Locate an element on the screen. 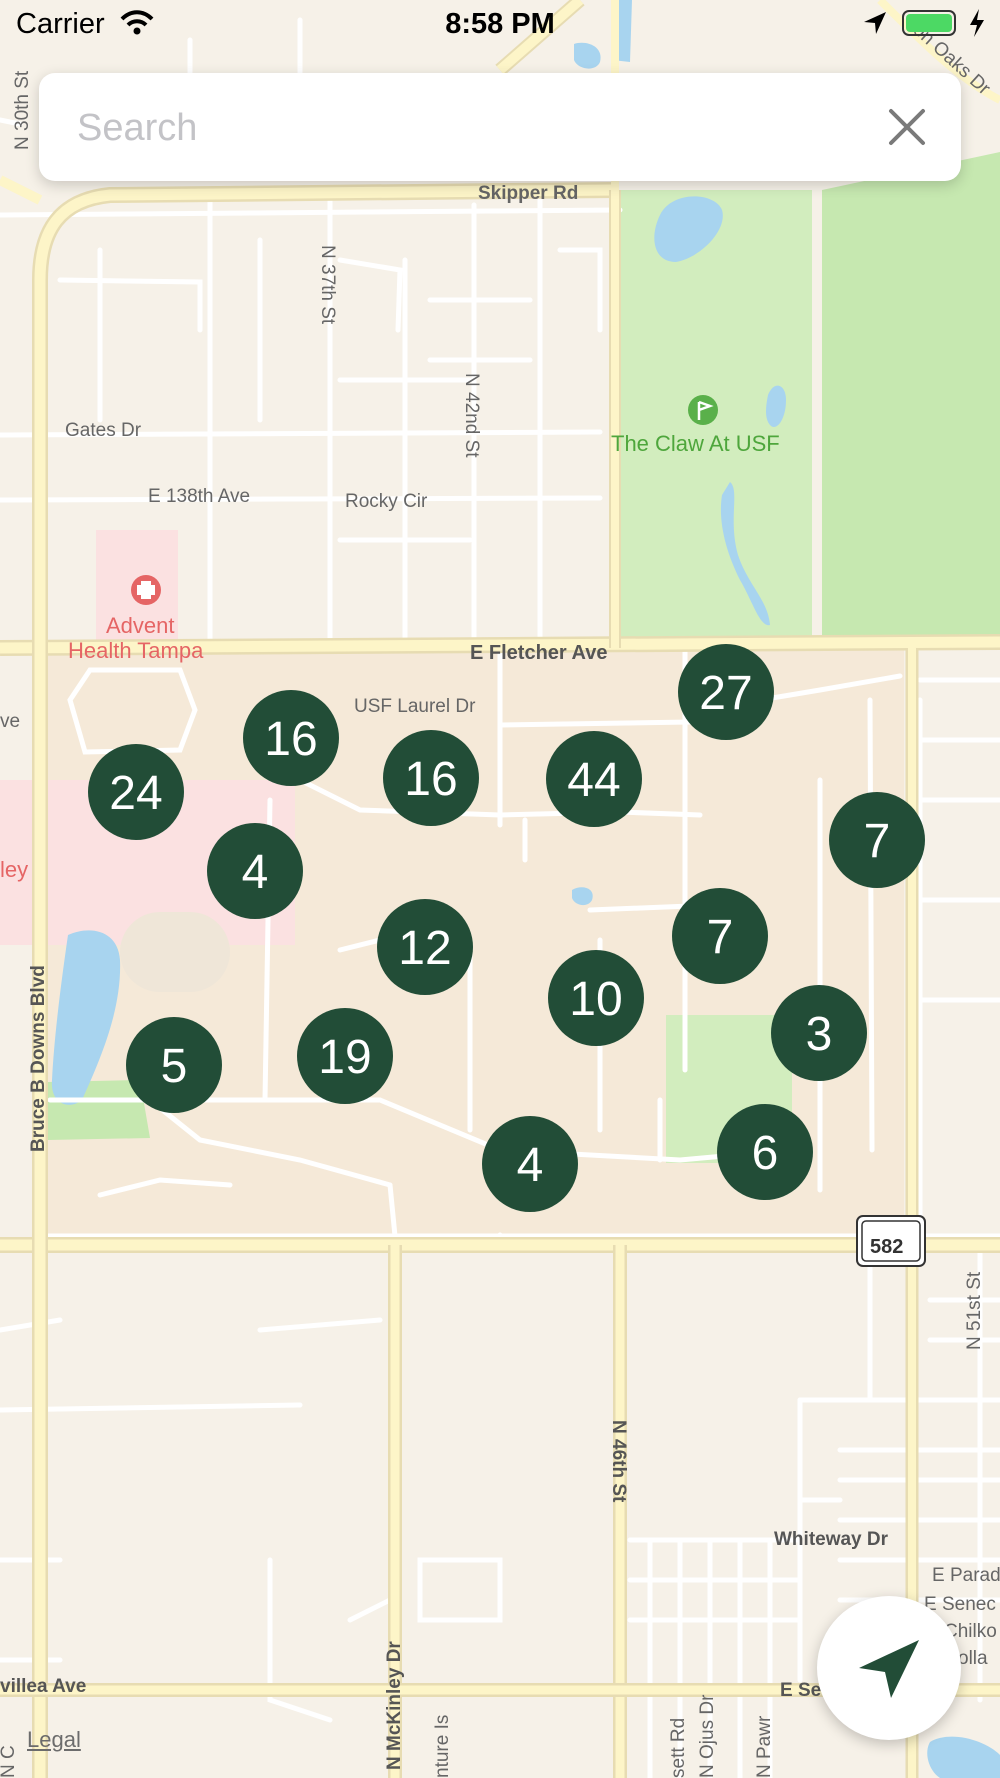 This screenshot has height=1778, width=1000. road-label: Skipper Rd is located at coordinates (528, 193).